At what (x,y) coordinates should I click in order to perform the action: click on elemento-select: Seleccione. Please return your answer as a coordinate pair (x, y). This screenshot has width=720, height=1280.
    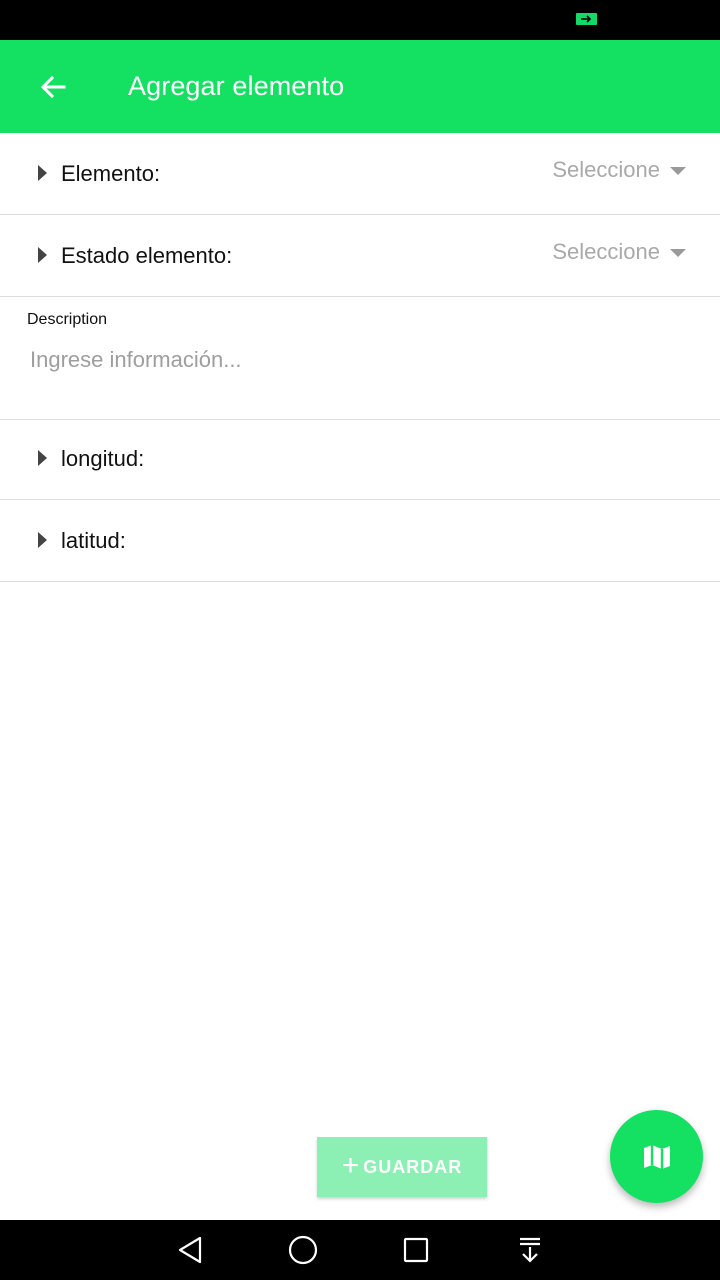
    Looking at the image, I should click on (619, 170).